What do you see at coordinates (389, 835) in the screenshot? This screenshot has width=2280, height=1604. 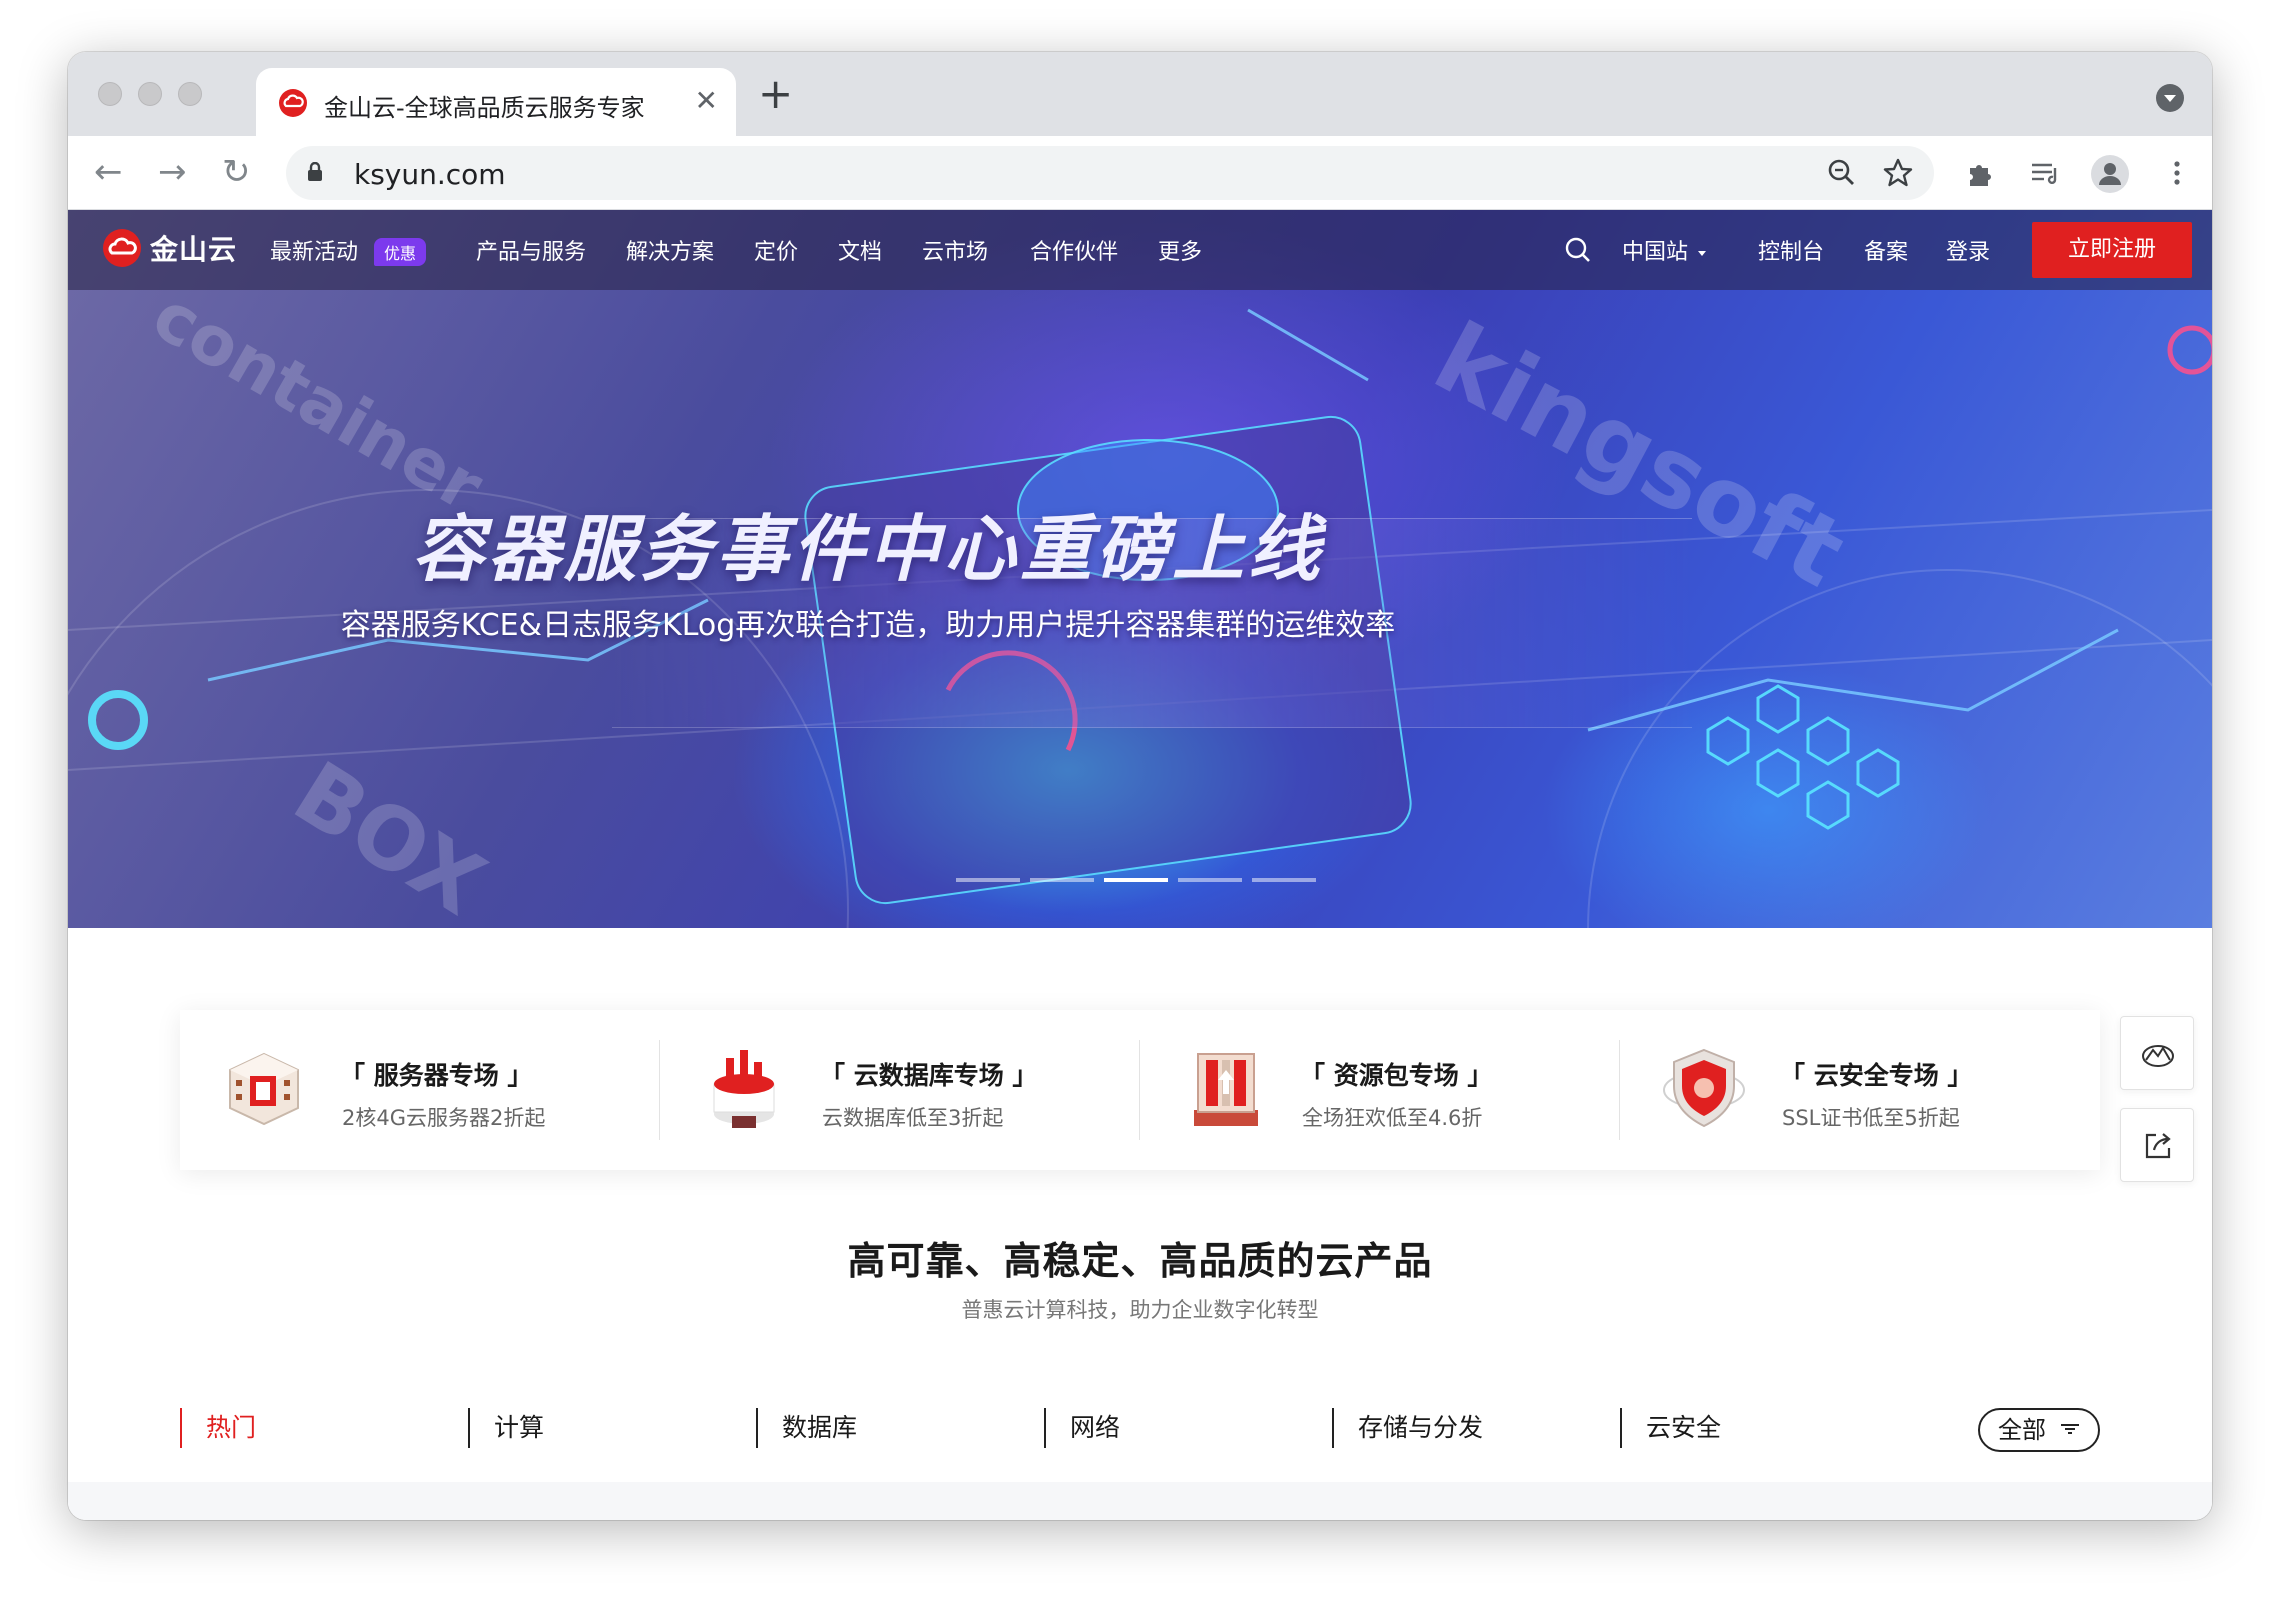 I see `svg-text: BOX` at bounding box center [389, 835].